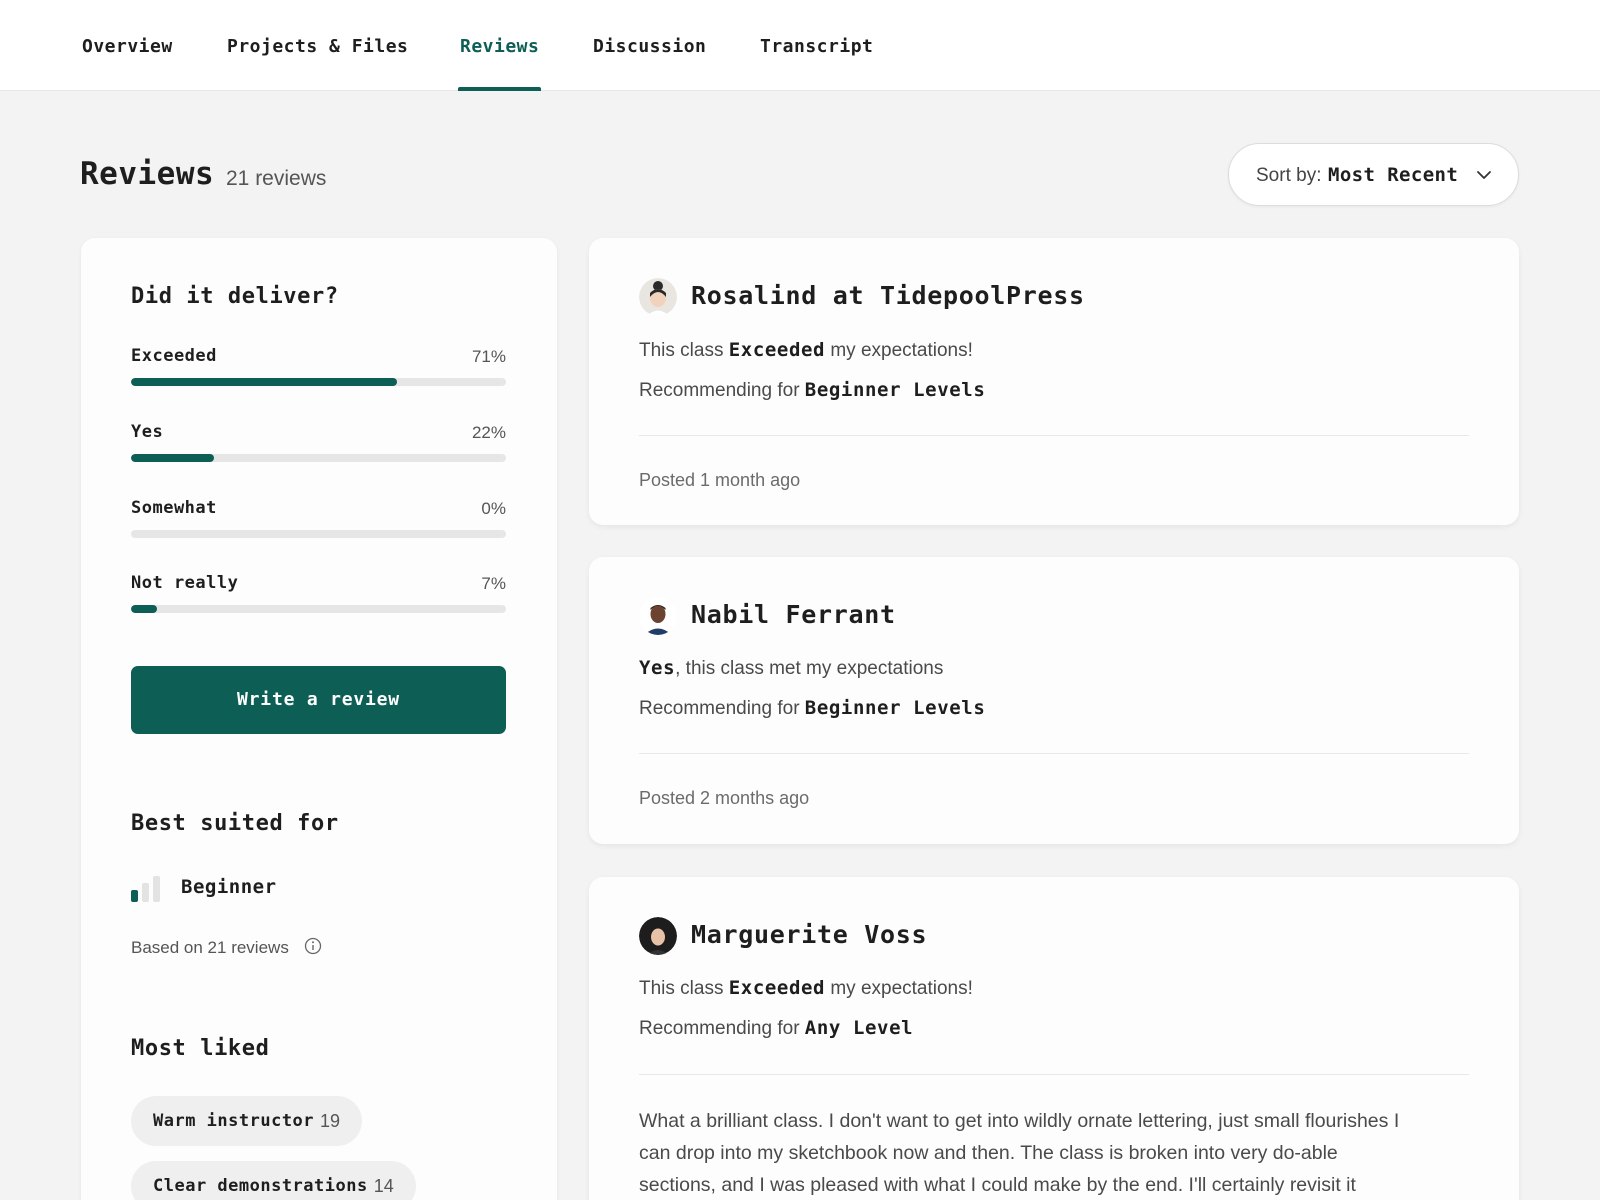 The width and height of the screenshot is (1600, 1200). I want to click on tab-transcript: Transcript, so click(816, 46).